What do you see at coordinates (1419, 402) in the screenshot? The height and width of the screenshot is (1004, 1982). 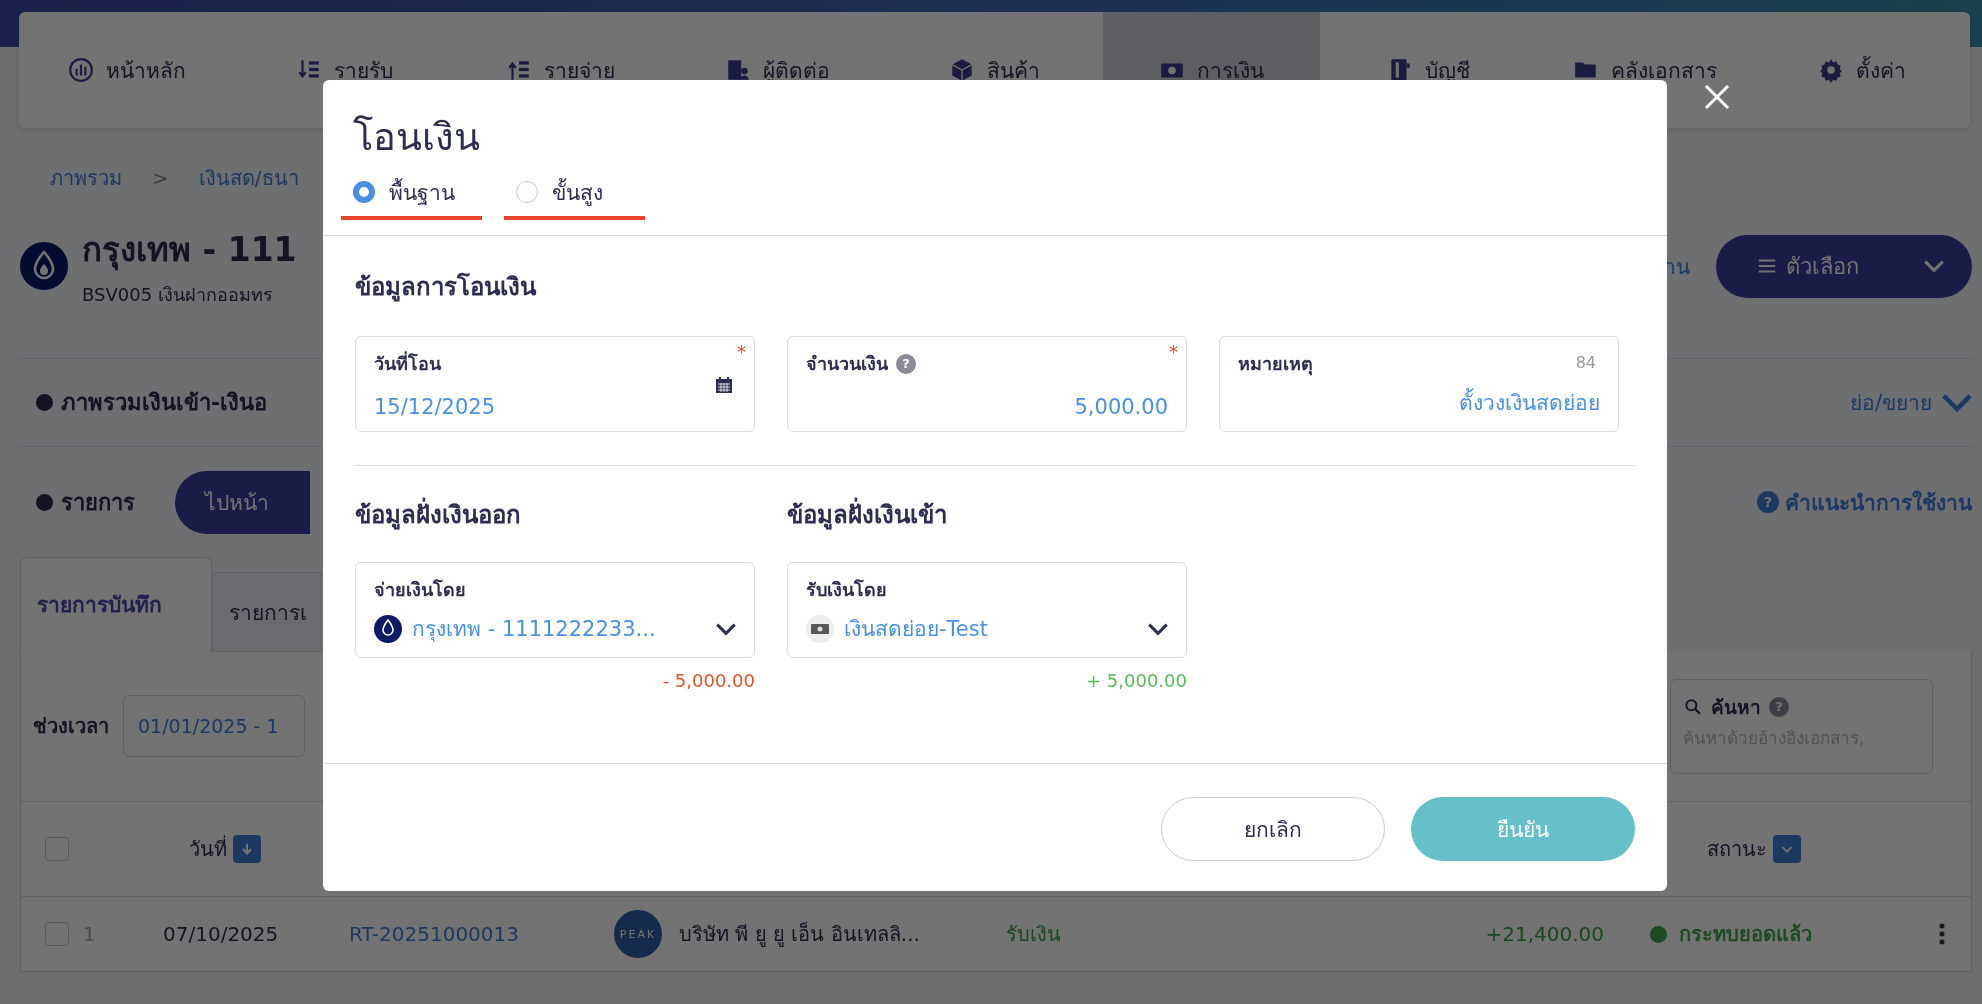 I see `field-value: ตั้งวงเงินสดย่อย` at bounding box center [1419, 402].